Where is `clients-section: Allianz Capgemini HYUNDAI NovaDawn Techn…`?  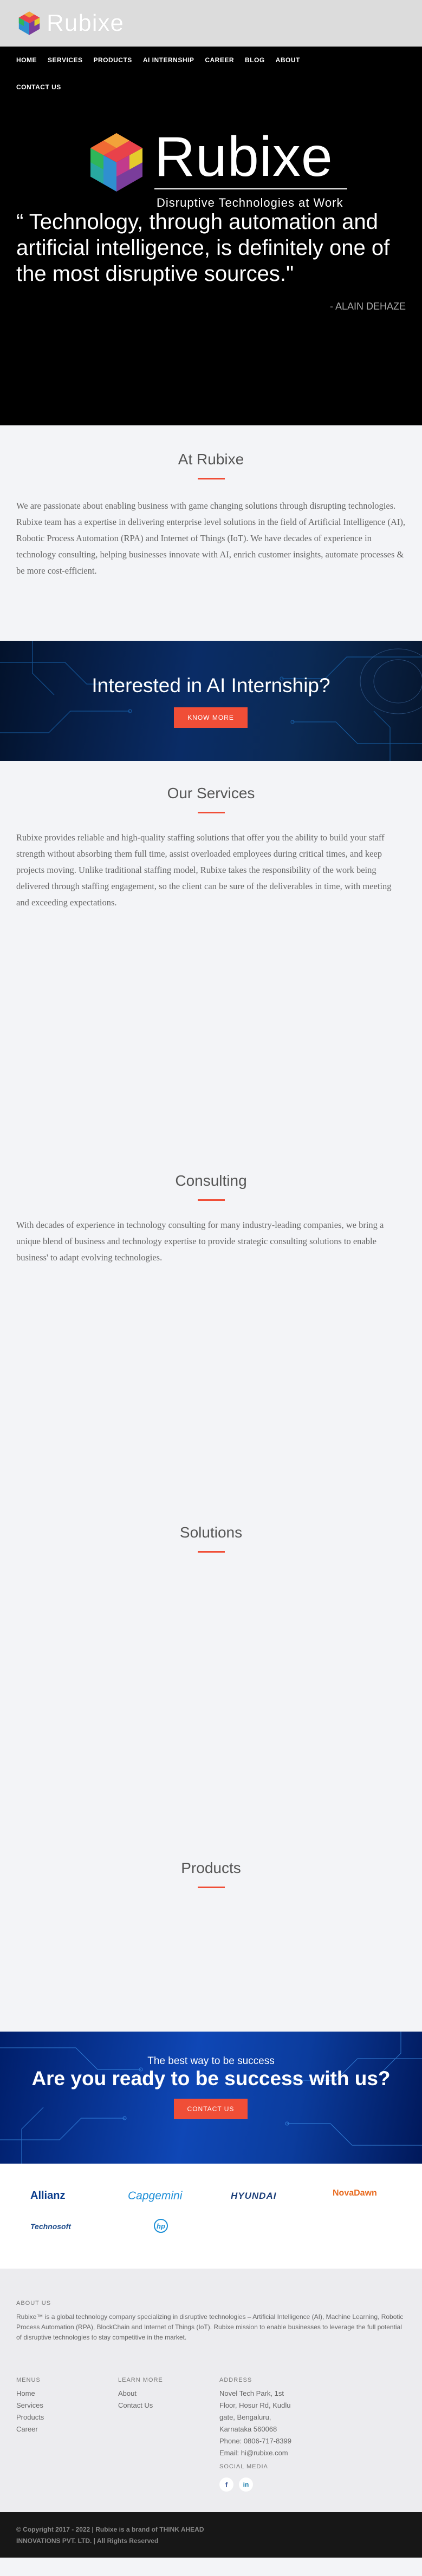
clients-section: Allianz Capgemini HYUNDAI NovaDawn Techn… is located at coordinates (211, 2216).